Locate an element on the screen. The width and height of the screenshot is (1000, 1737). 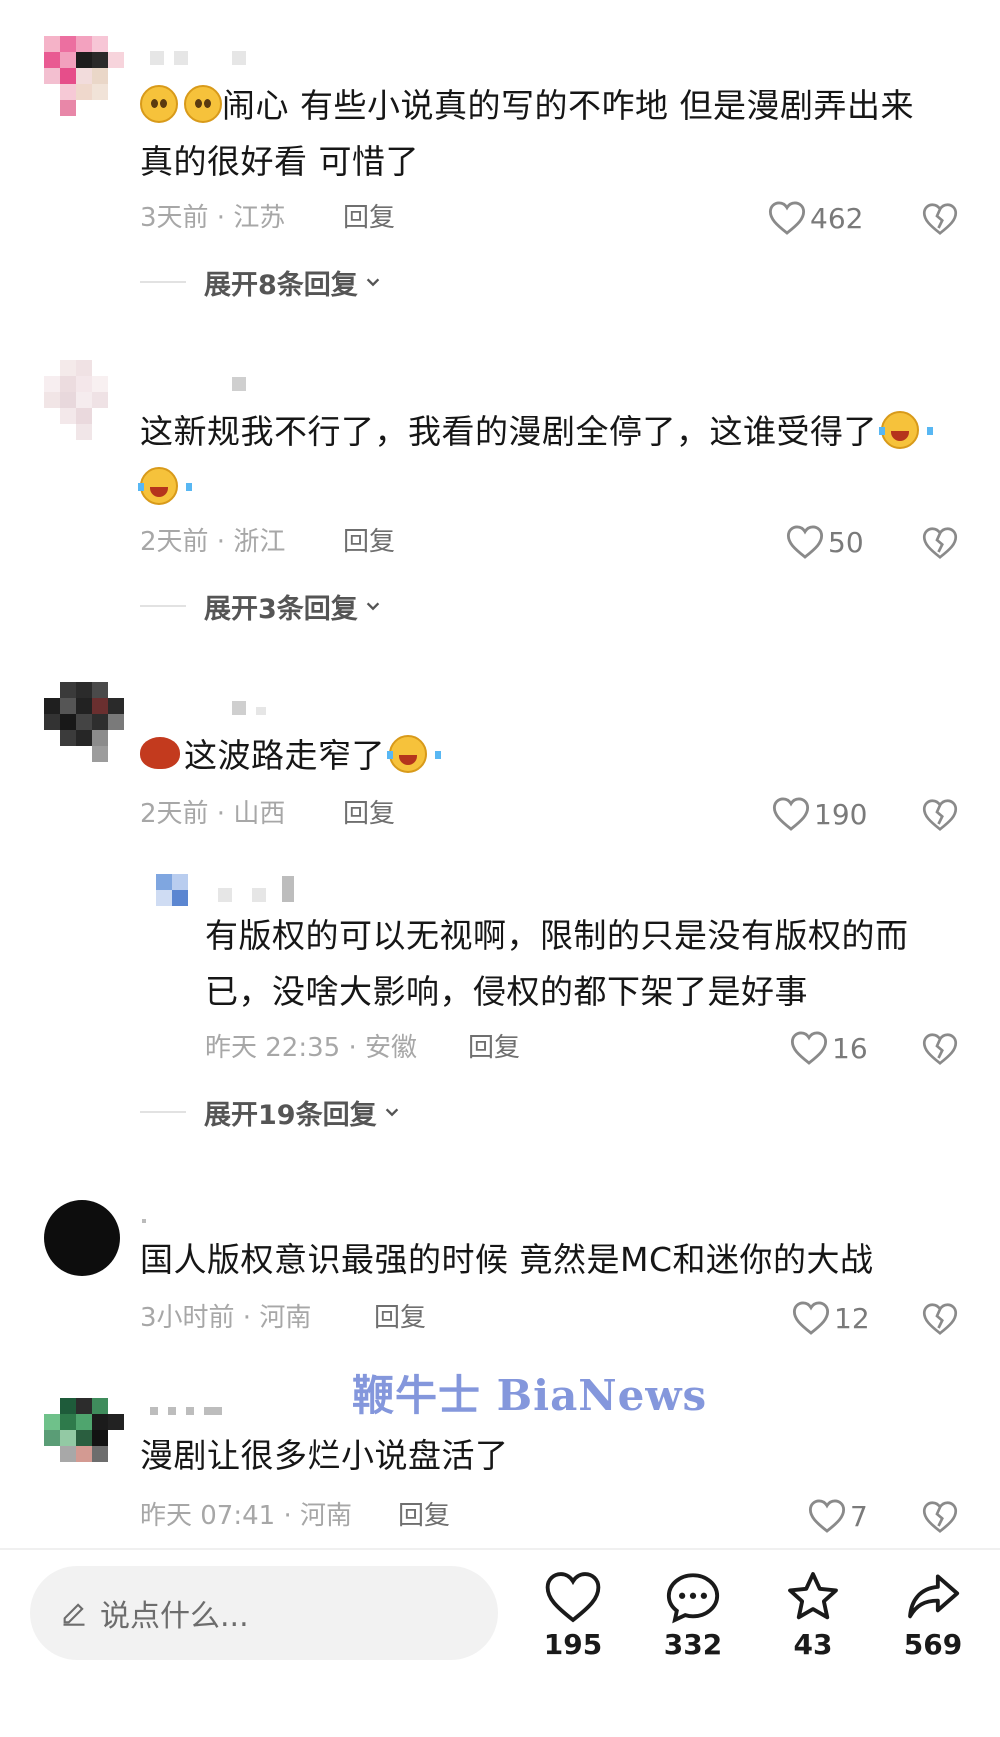
like-count: 195 is located at coordinates (573, 1644).